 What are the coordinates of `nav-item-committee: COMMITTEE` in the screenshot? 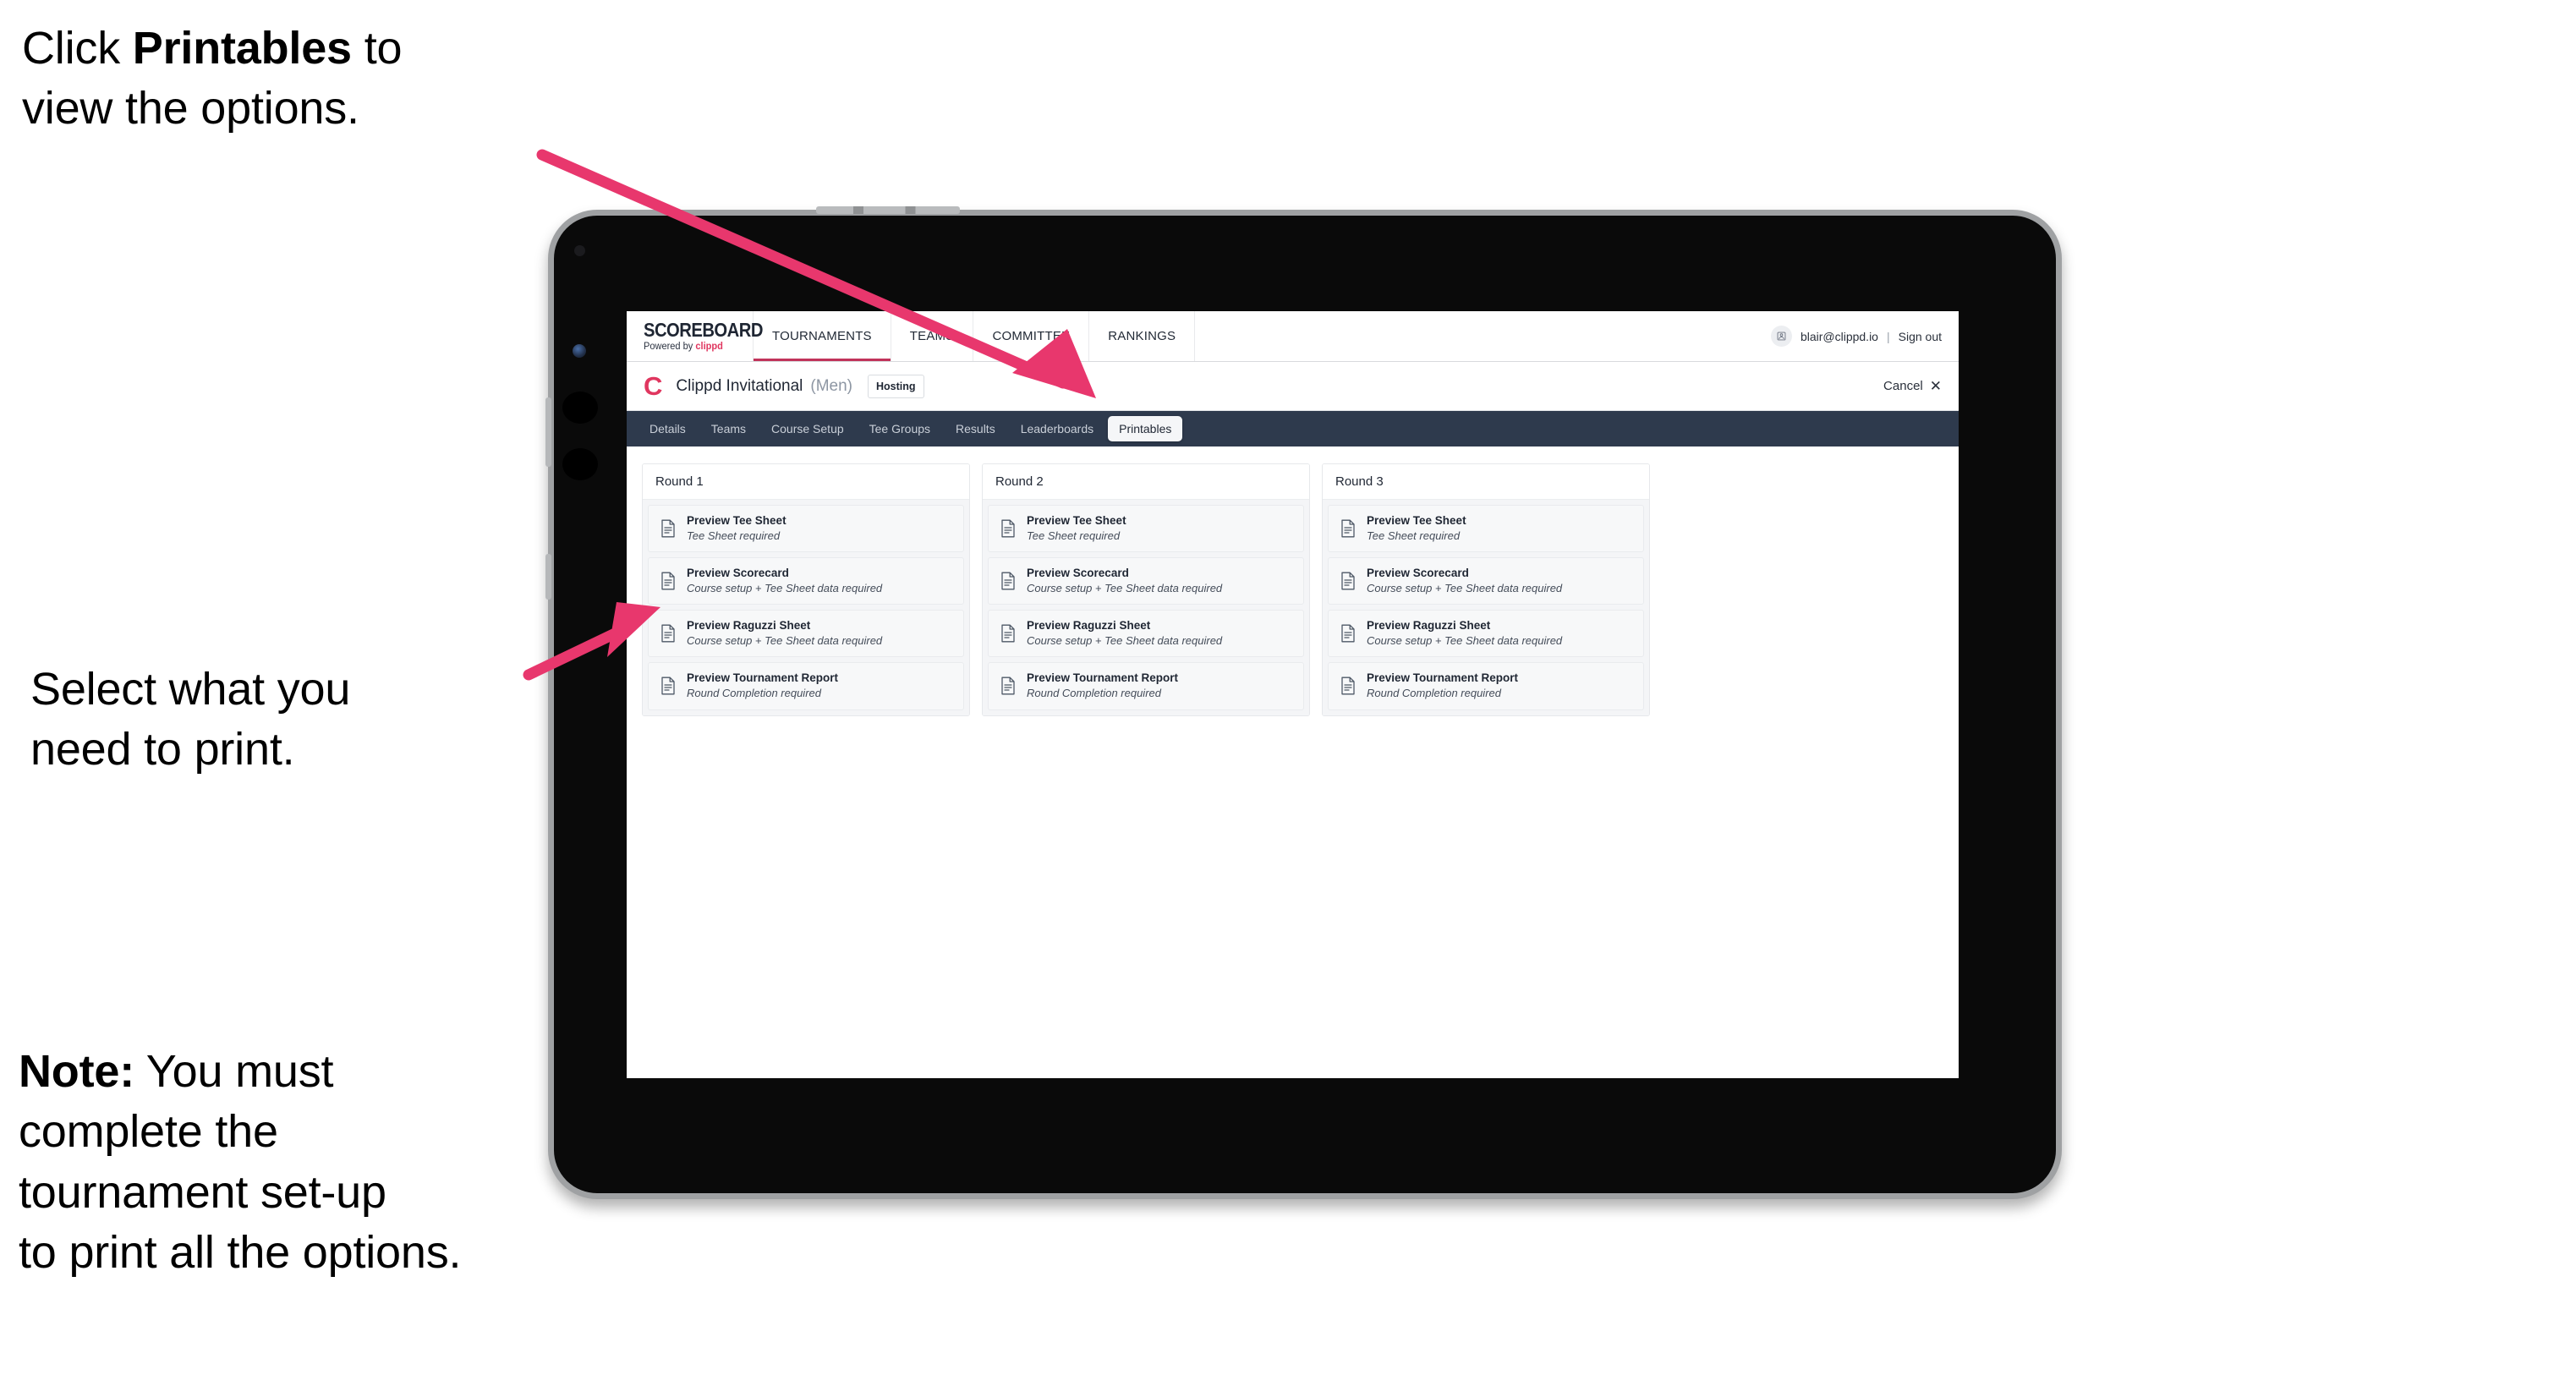 It's located at (1031, 336).